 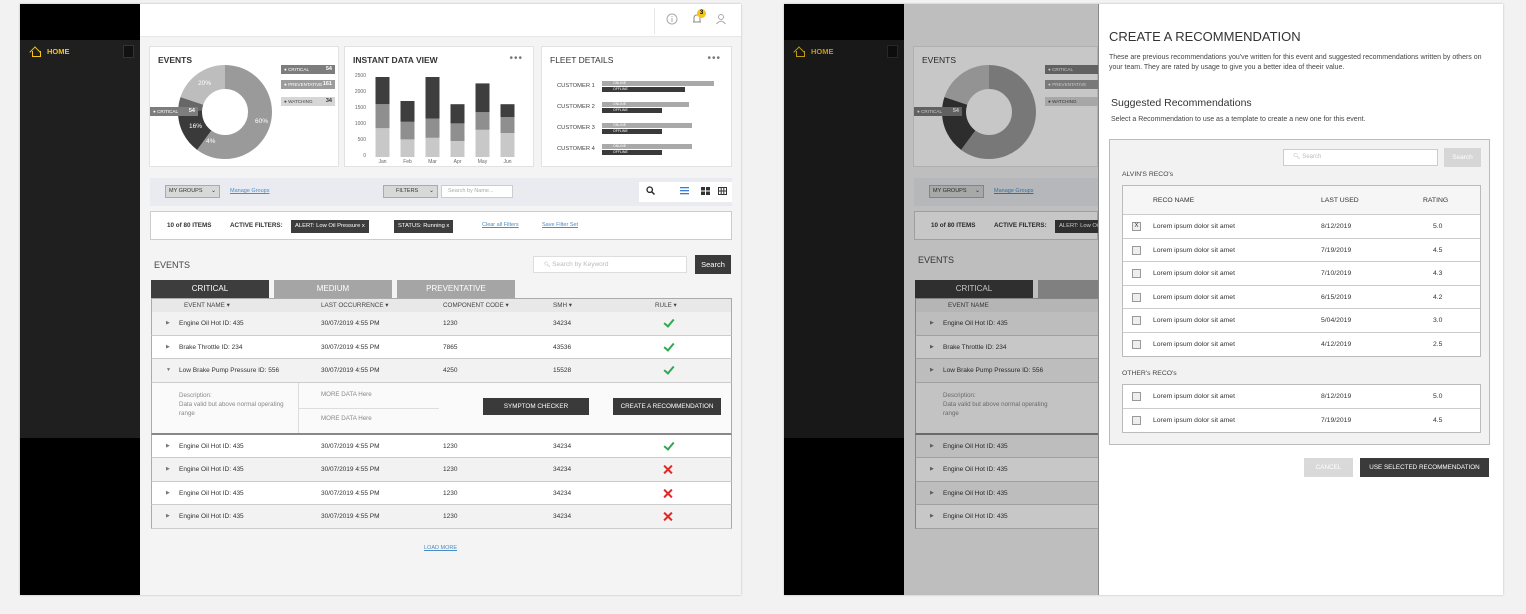 I want to click on table-header: RECO NAME LAST USED RATING, so click(x=1301, y=200).